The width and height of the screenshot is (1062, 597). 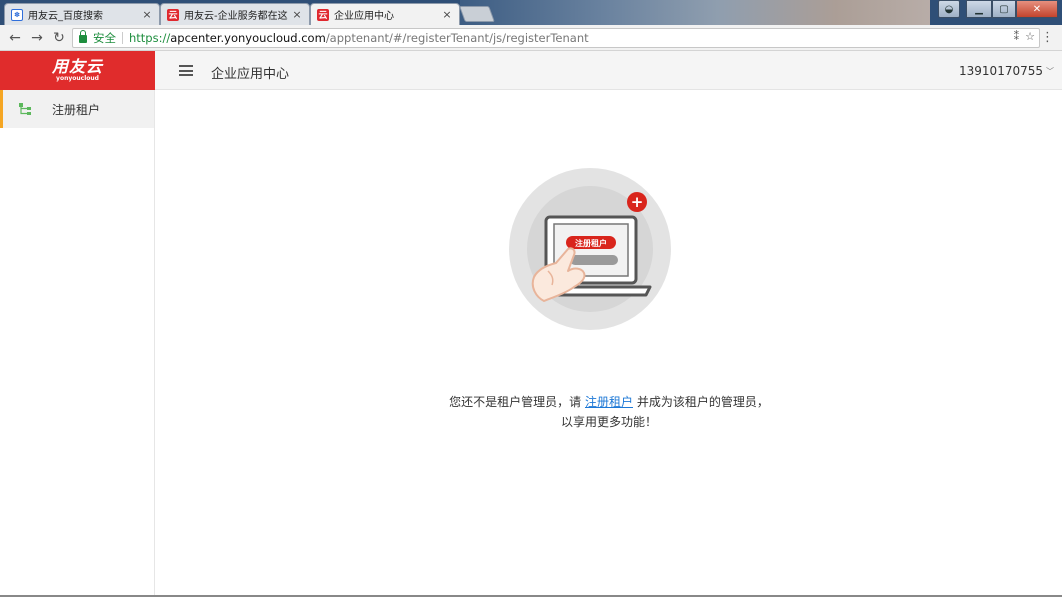 I want to click on baidu-paw-icon: ✽, so click(x=17, y=14).